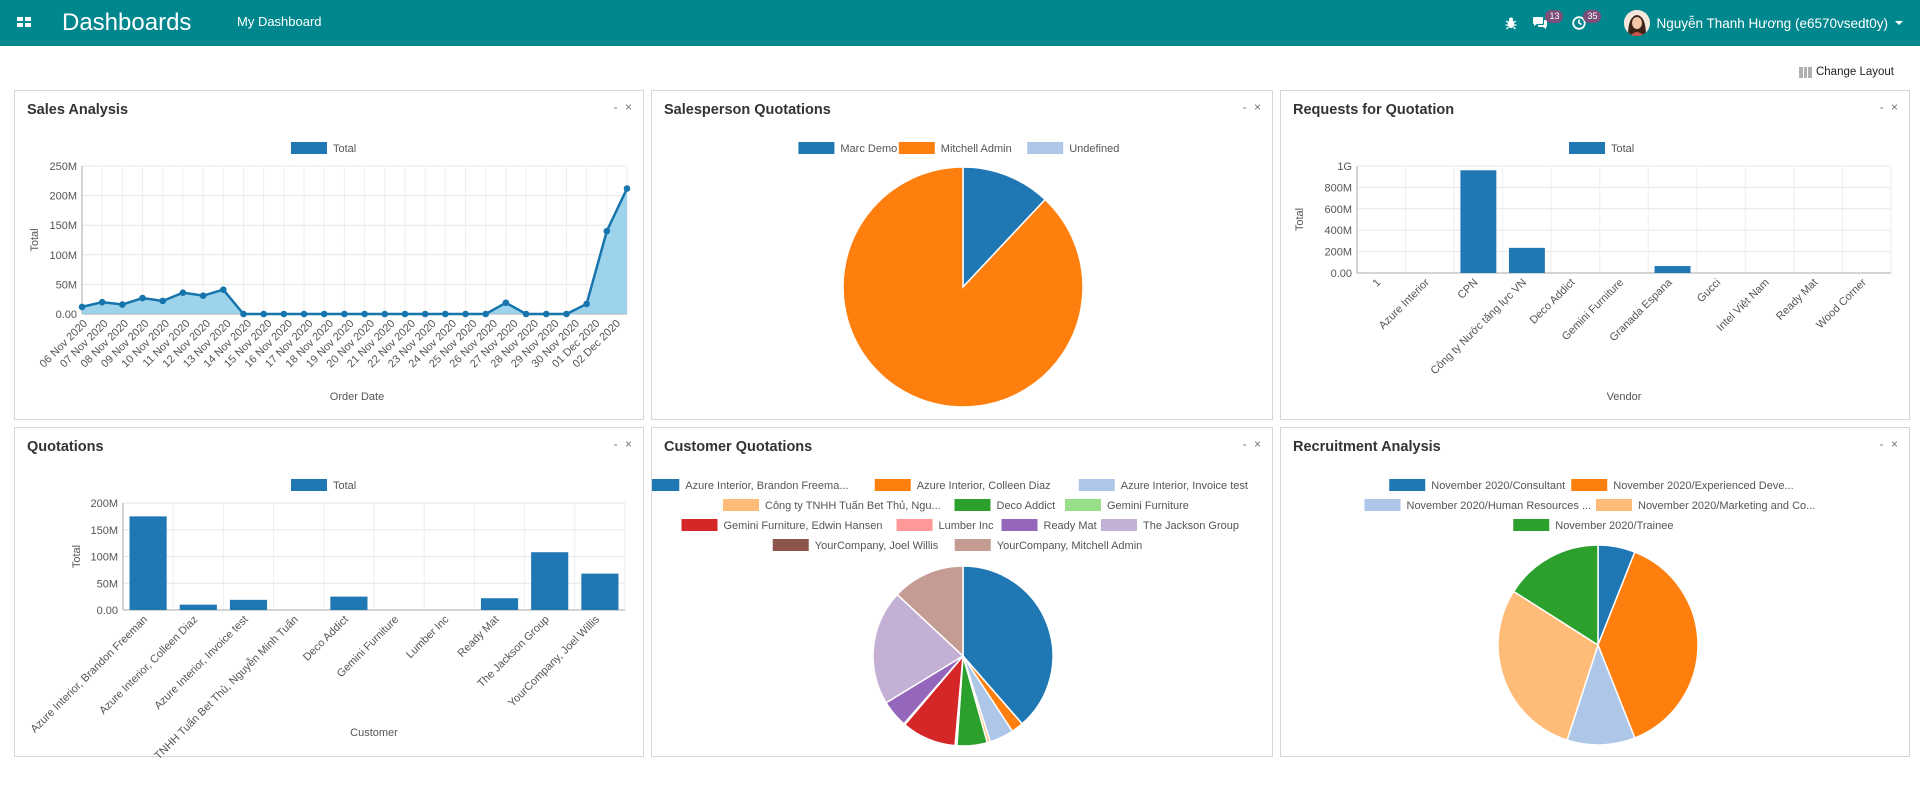 The image size is (1920, 786). I want to click on x-tick-label: Azure Interior, Colleen Diaz, so click(148, 665).